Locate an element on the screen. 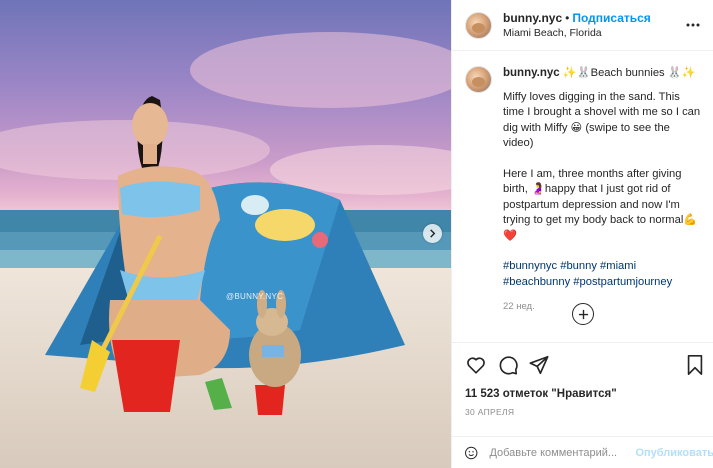 The height and width of the screenshot is (468, 713). next-photo-button is located at coordinates (432, 233).